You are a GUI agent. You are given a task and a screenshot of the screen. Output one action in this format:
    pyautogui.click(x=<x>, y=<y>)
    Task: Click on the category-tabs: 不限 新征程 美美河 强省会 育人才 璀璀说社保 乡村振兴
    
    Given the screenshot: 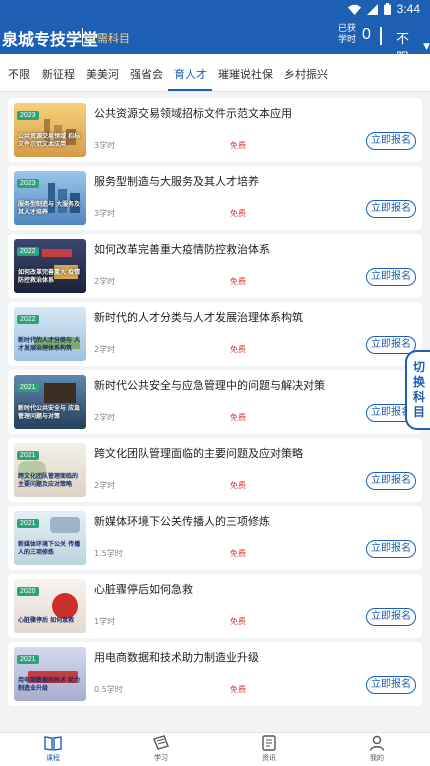 What is the action you would take?
    pyautogui.click(x=215, y=73)
    